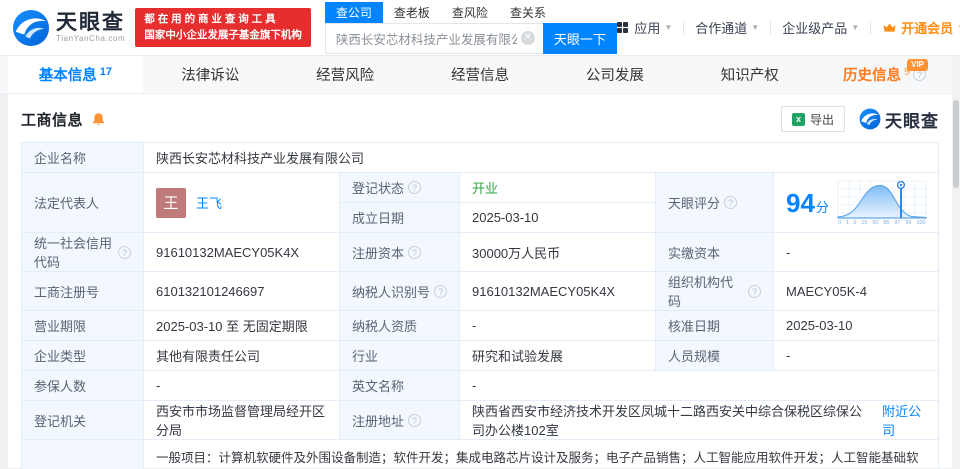  What do you see at coordinates (412, 12) in the screenshot?
I see `search-tab-boss: 查老板` at bounding box center [412, 12].